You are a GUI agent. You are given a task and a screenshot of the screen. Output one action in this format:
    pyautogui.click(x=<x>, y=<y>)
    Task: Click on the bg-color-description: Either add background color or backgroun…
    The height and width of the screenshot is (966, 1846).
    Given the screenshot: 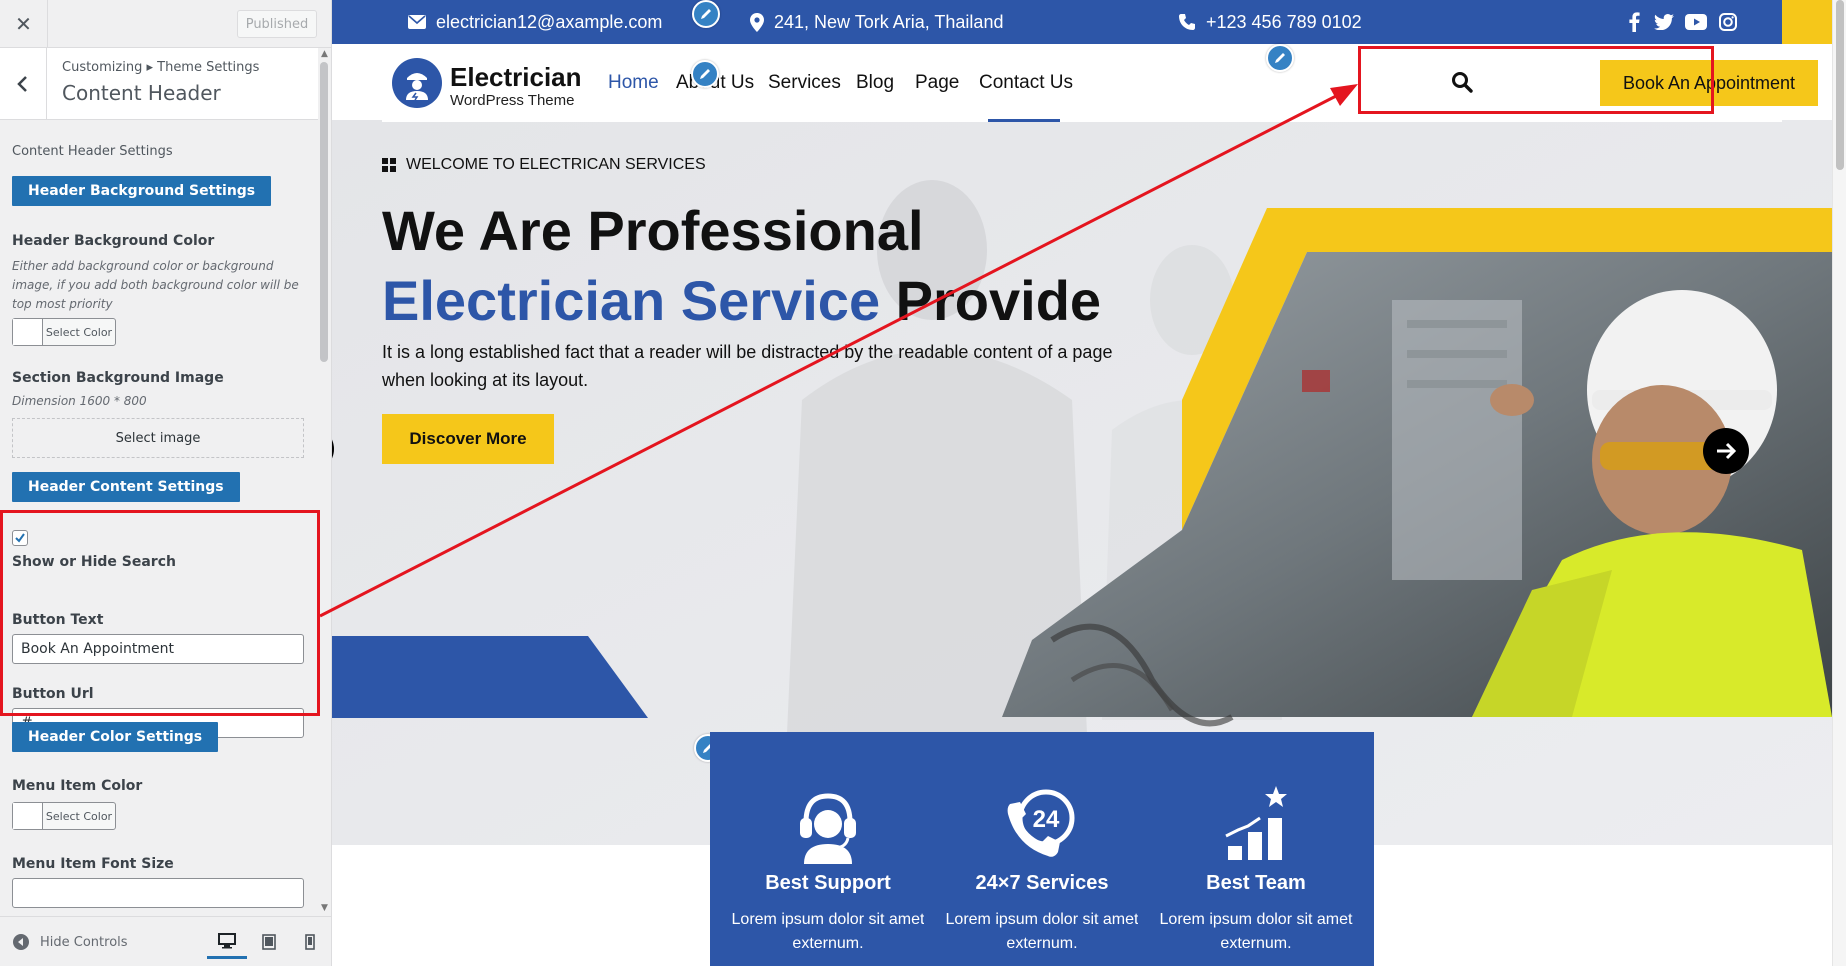 What is the action you would take?
    pyautogui.click(x=155, y=285)
    